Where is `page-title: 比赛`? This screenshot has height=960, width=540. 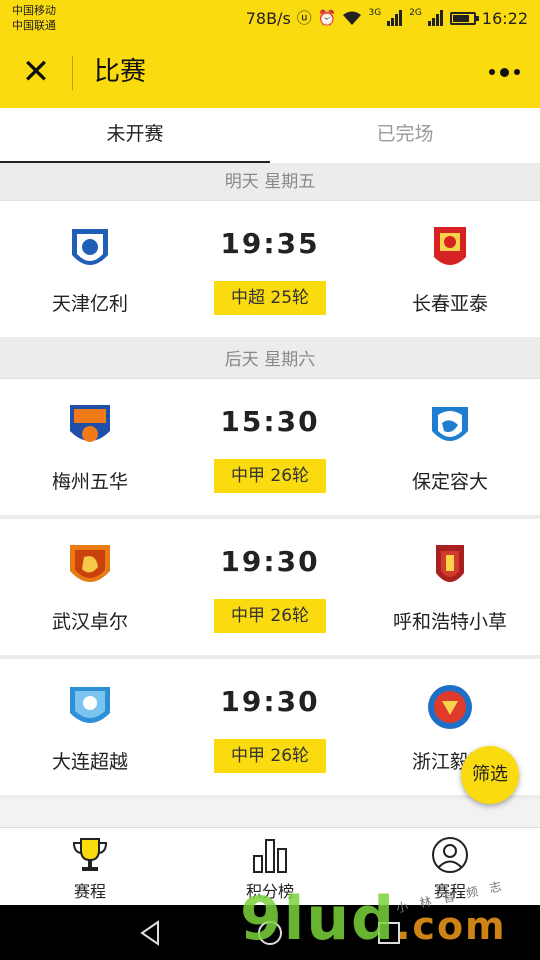 page-title: 比赛 is located at coordinates (120, 72).